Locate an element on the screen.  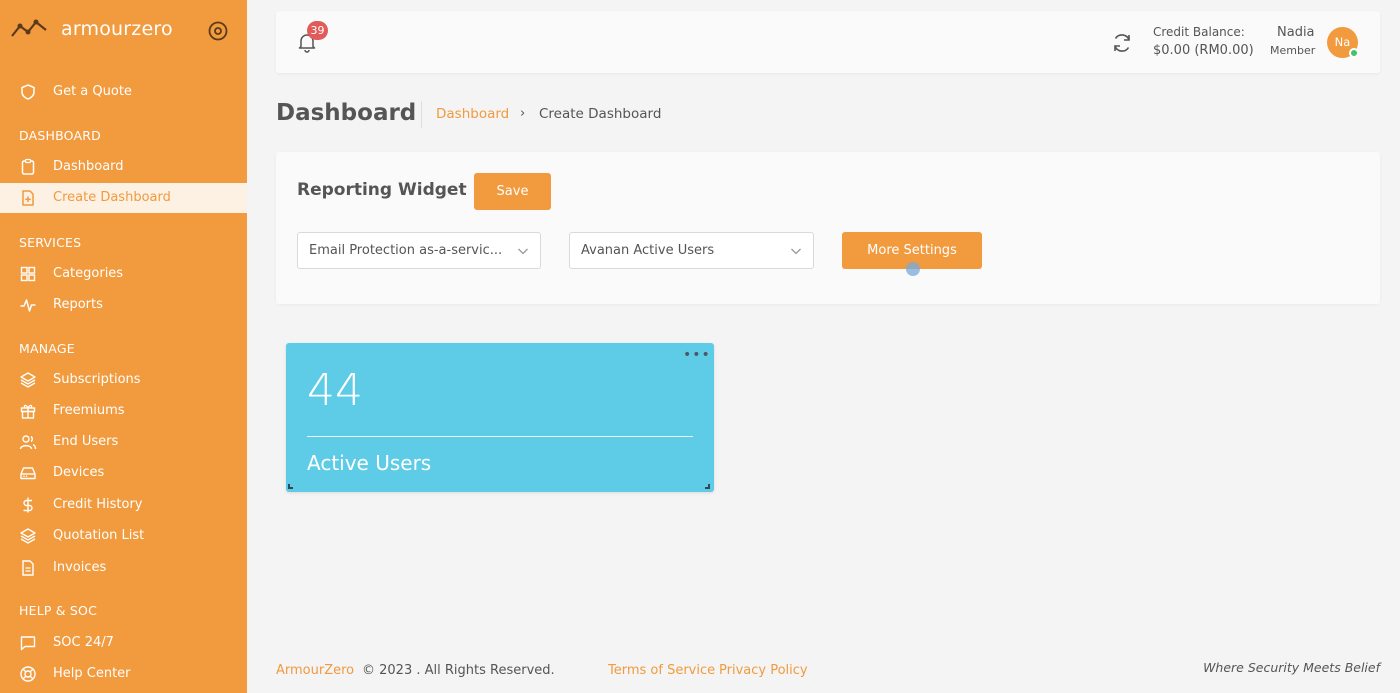
footer-tagline: Where Security Meets Belief is located at coordinates (1291, 667).